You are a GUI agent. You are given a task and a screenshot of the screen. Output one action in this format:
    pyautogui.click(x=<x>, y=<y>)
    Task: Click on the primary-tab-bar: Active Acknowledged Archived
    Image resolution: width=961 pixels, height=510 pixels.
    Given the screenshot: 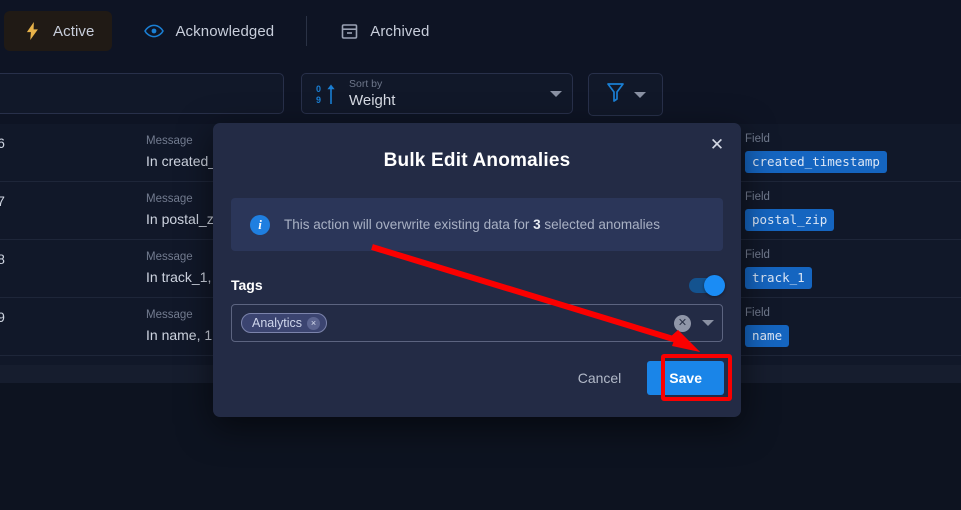 What is the action you would take?
    pyautogui.click(x=480, y=31)
    